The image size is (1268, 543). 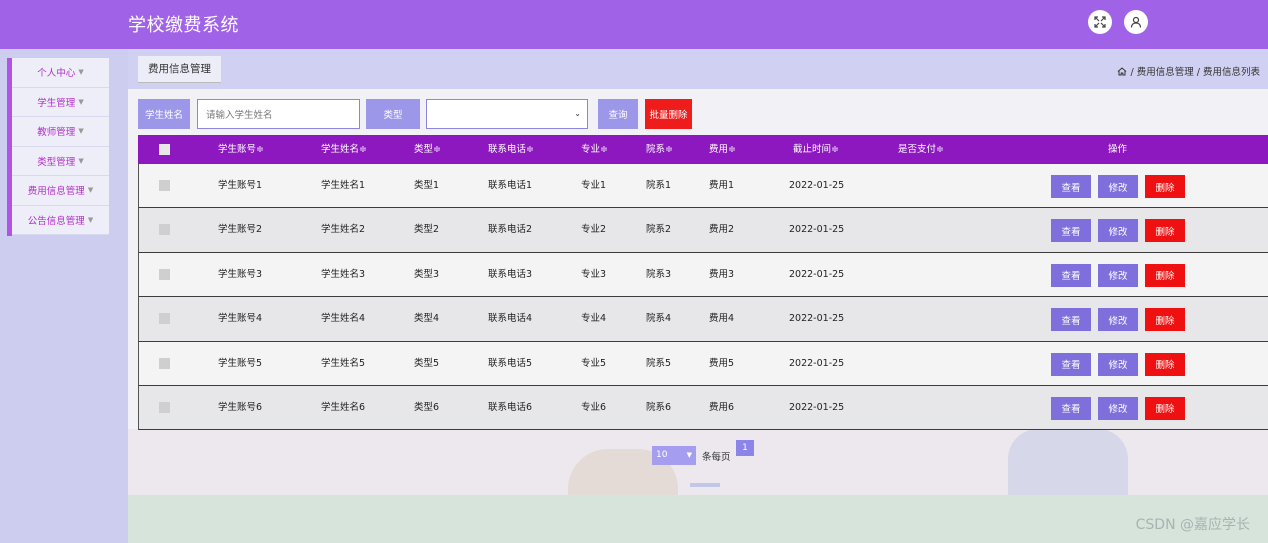 What do you see at coordinates (674, 455) in the screenshot?
I see `page-size-select: 10 ▼` at bounding box center [674, 455].